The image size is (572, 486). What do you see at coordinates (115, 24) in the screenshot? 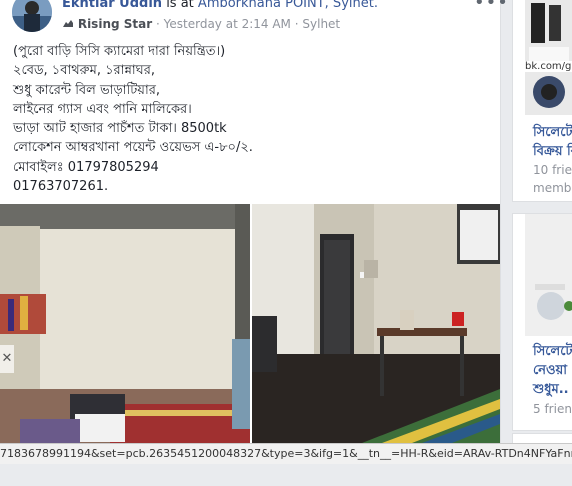
I see `rising-star-badge: Rising Star` at bounding box center [115, 24].